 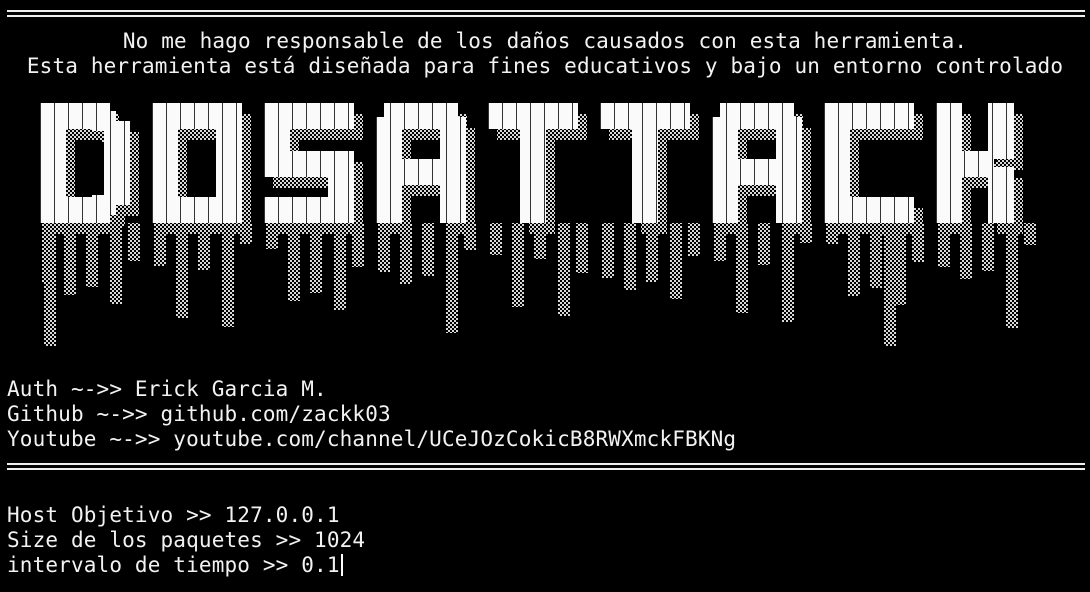 I want to click on github-line: Github ~->> github.com/zackk03, so click(x=199, y=414).